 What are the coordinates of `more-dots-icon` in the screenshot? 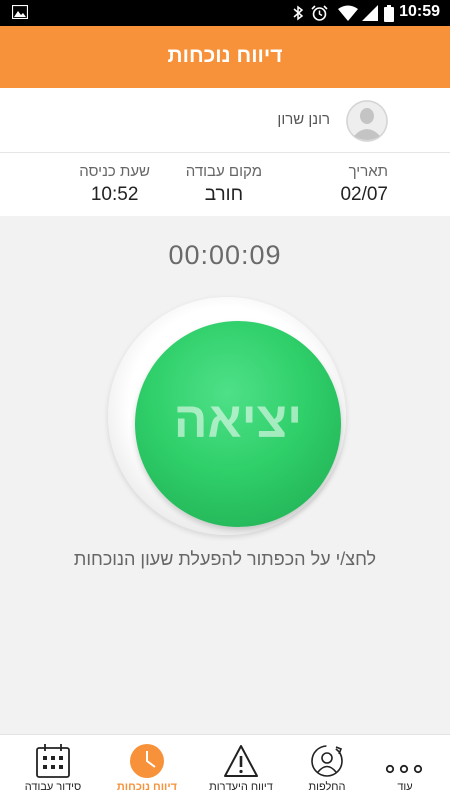 It's located at (404, 769).